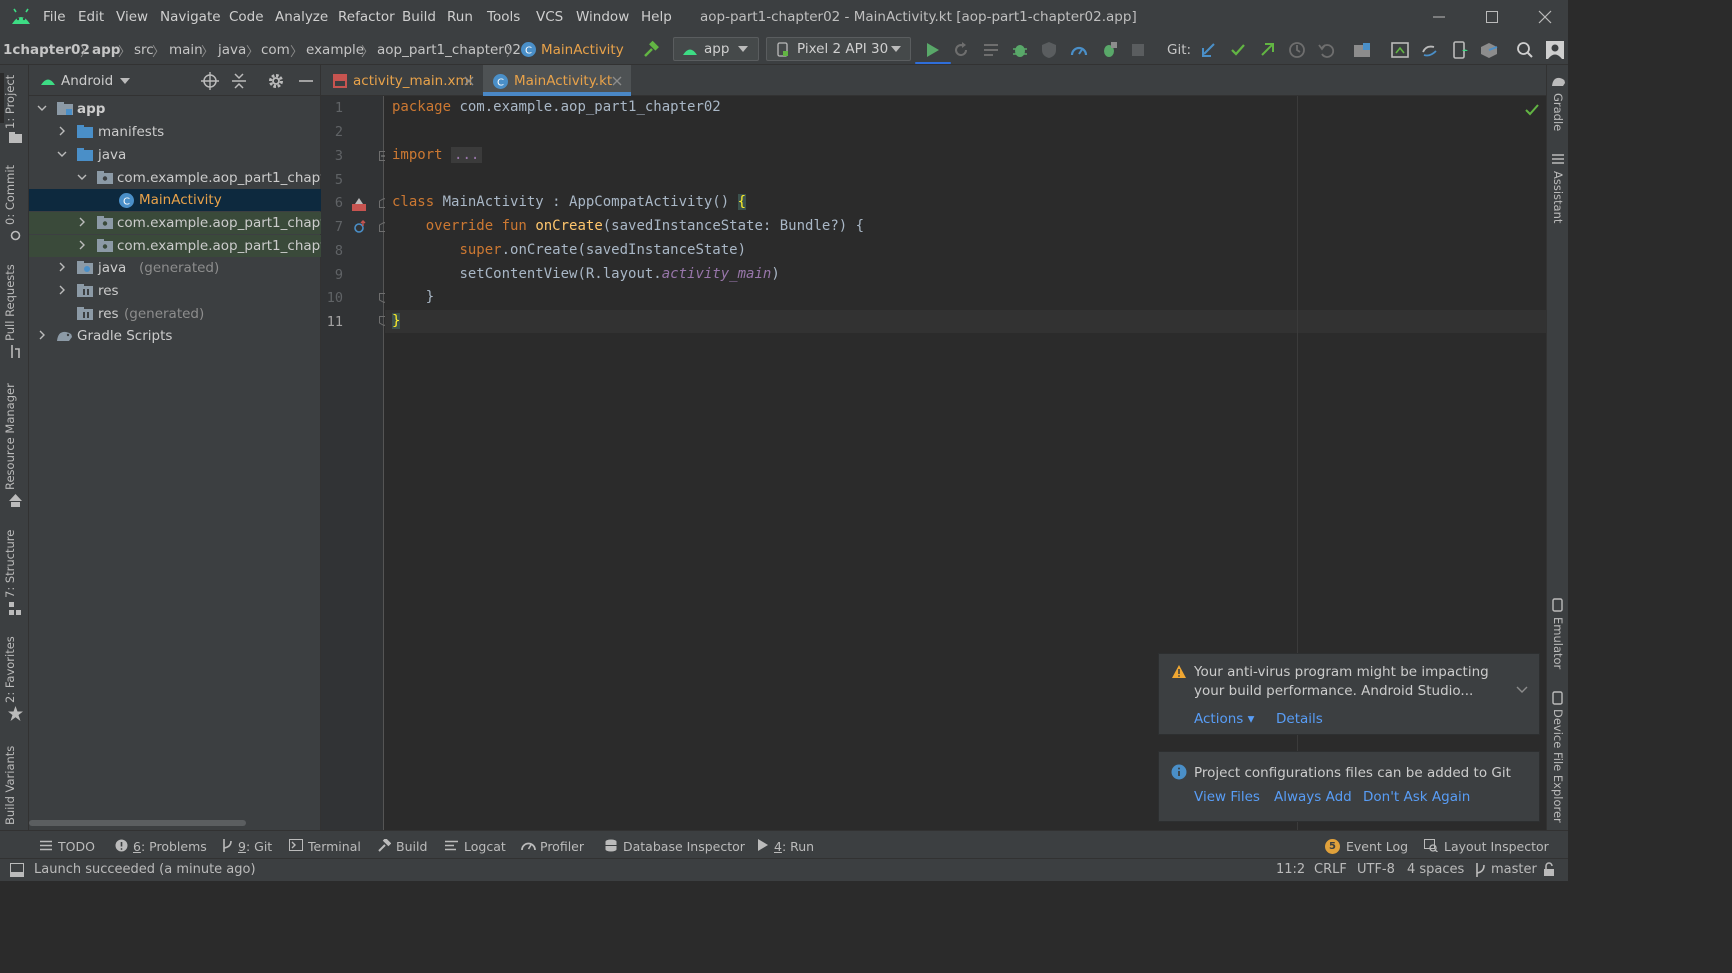 The width and height of the screenshot is (1732, 973). I want to click on git-history-clock-icon, so click(1297, 50).